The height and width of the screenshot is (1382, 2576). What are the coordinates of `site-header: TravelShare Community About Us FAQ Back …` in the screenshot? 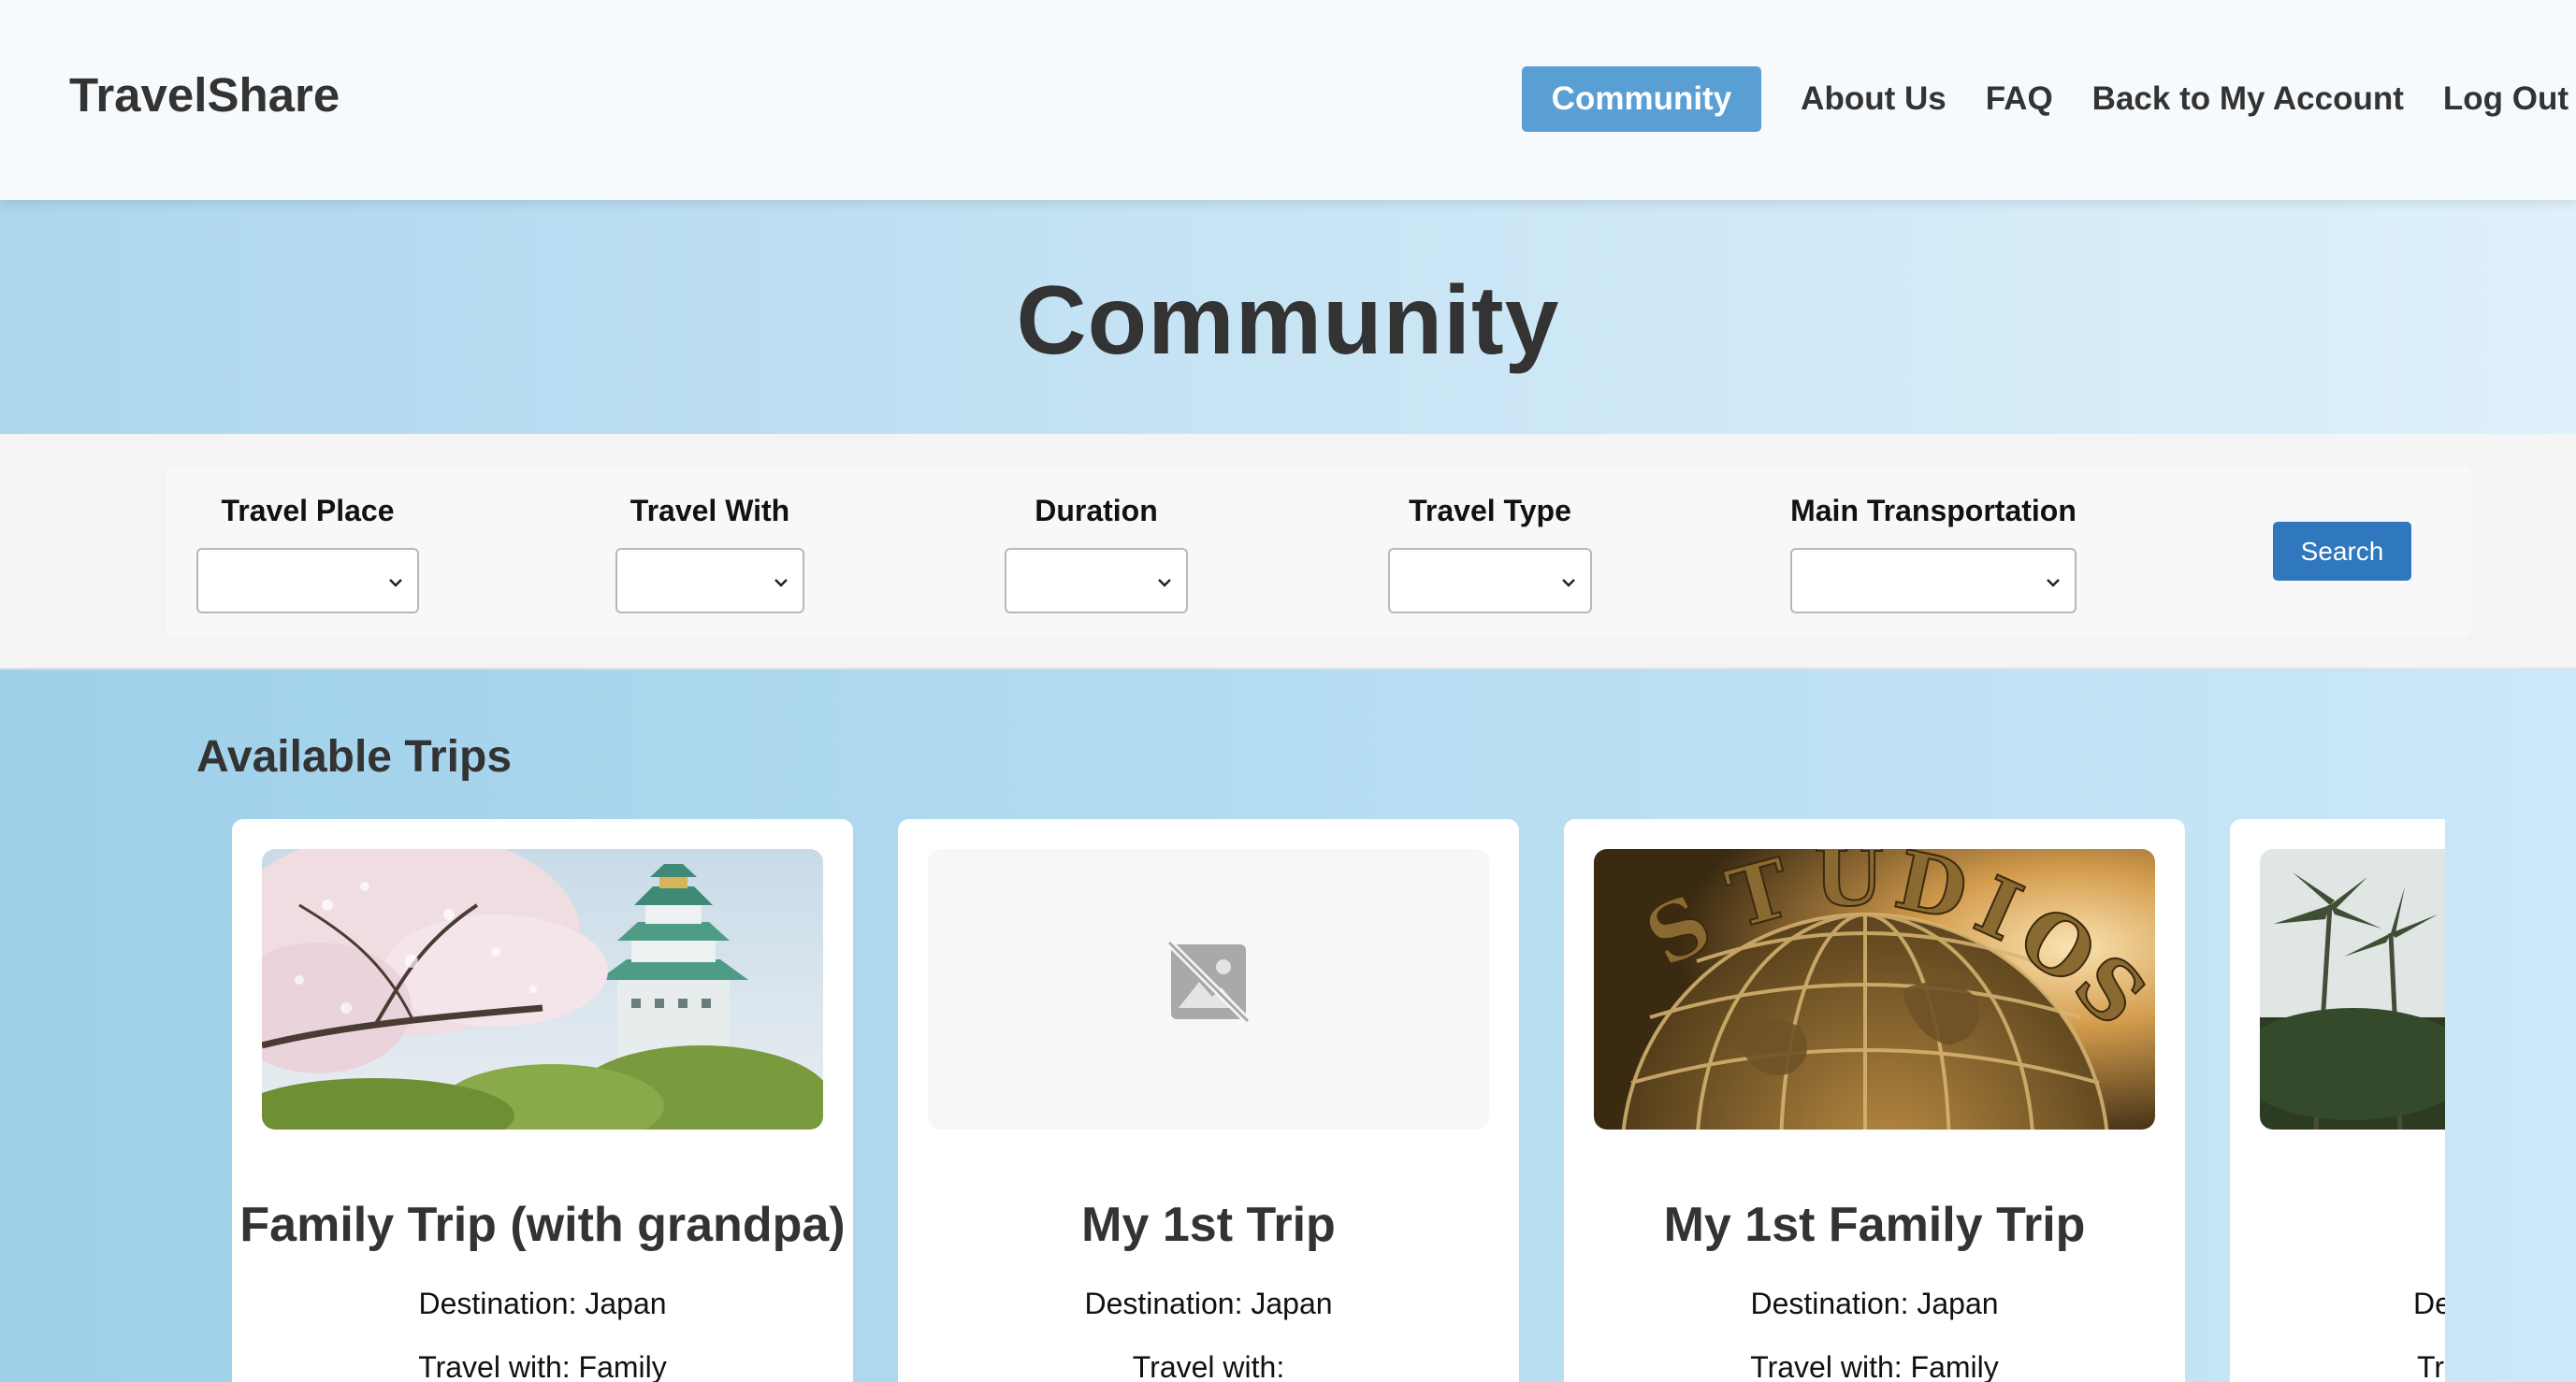 It's located at (1288, 100).